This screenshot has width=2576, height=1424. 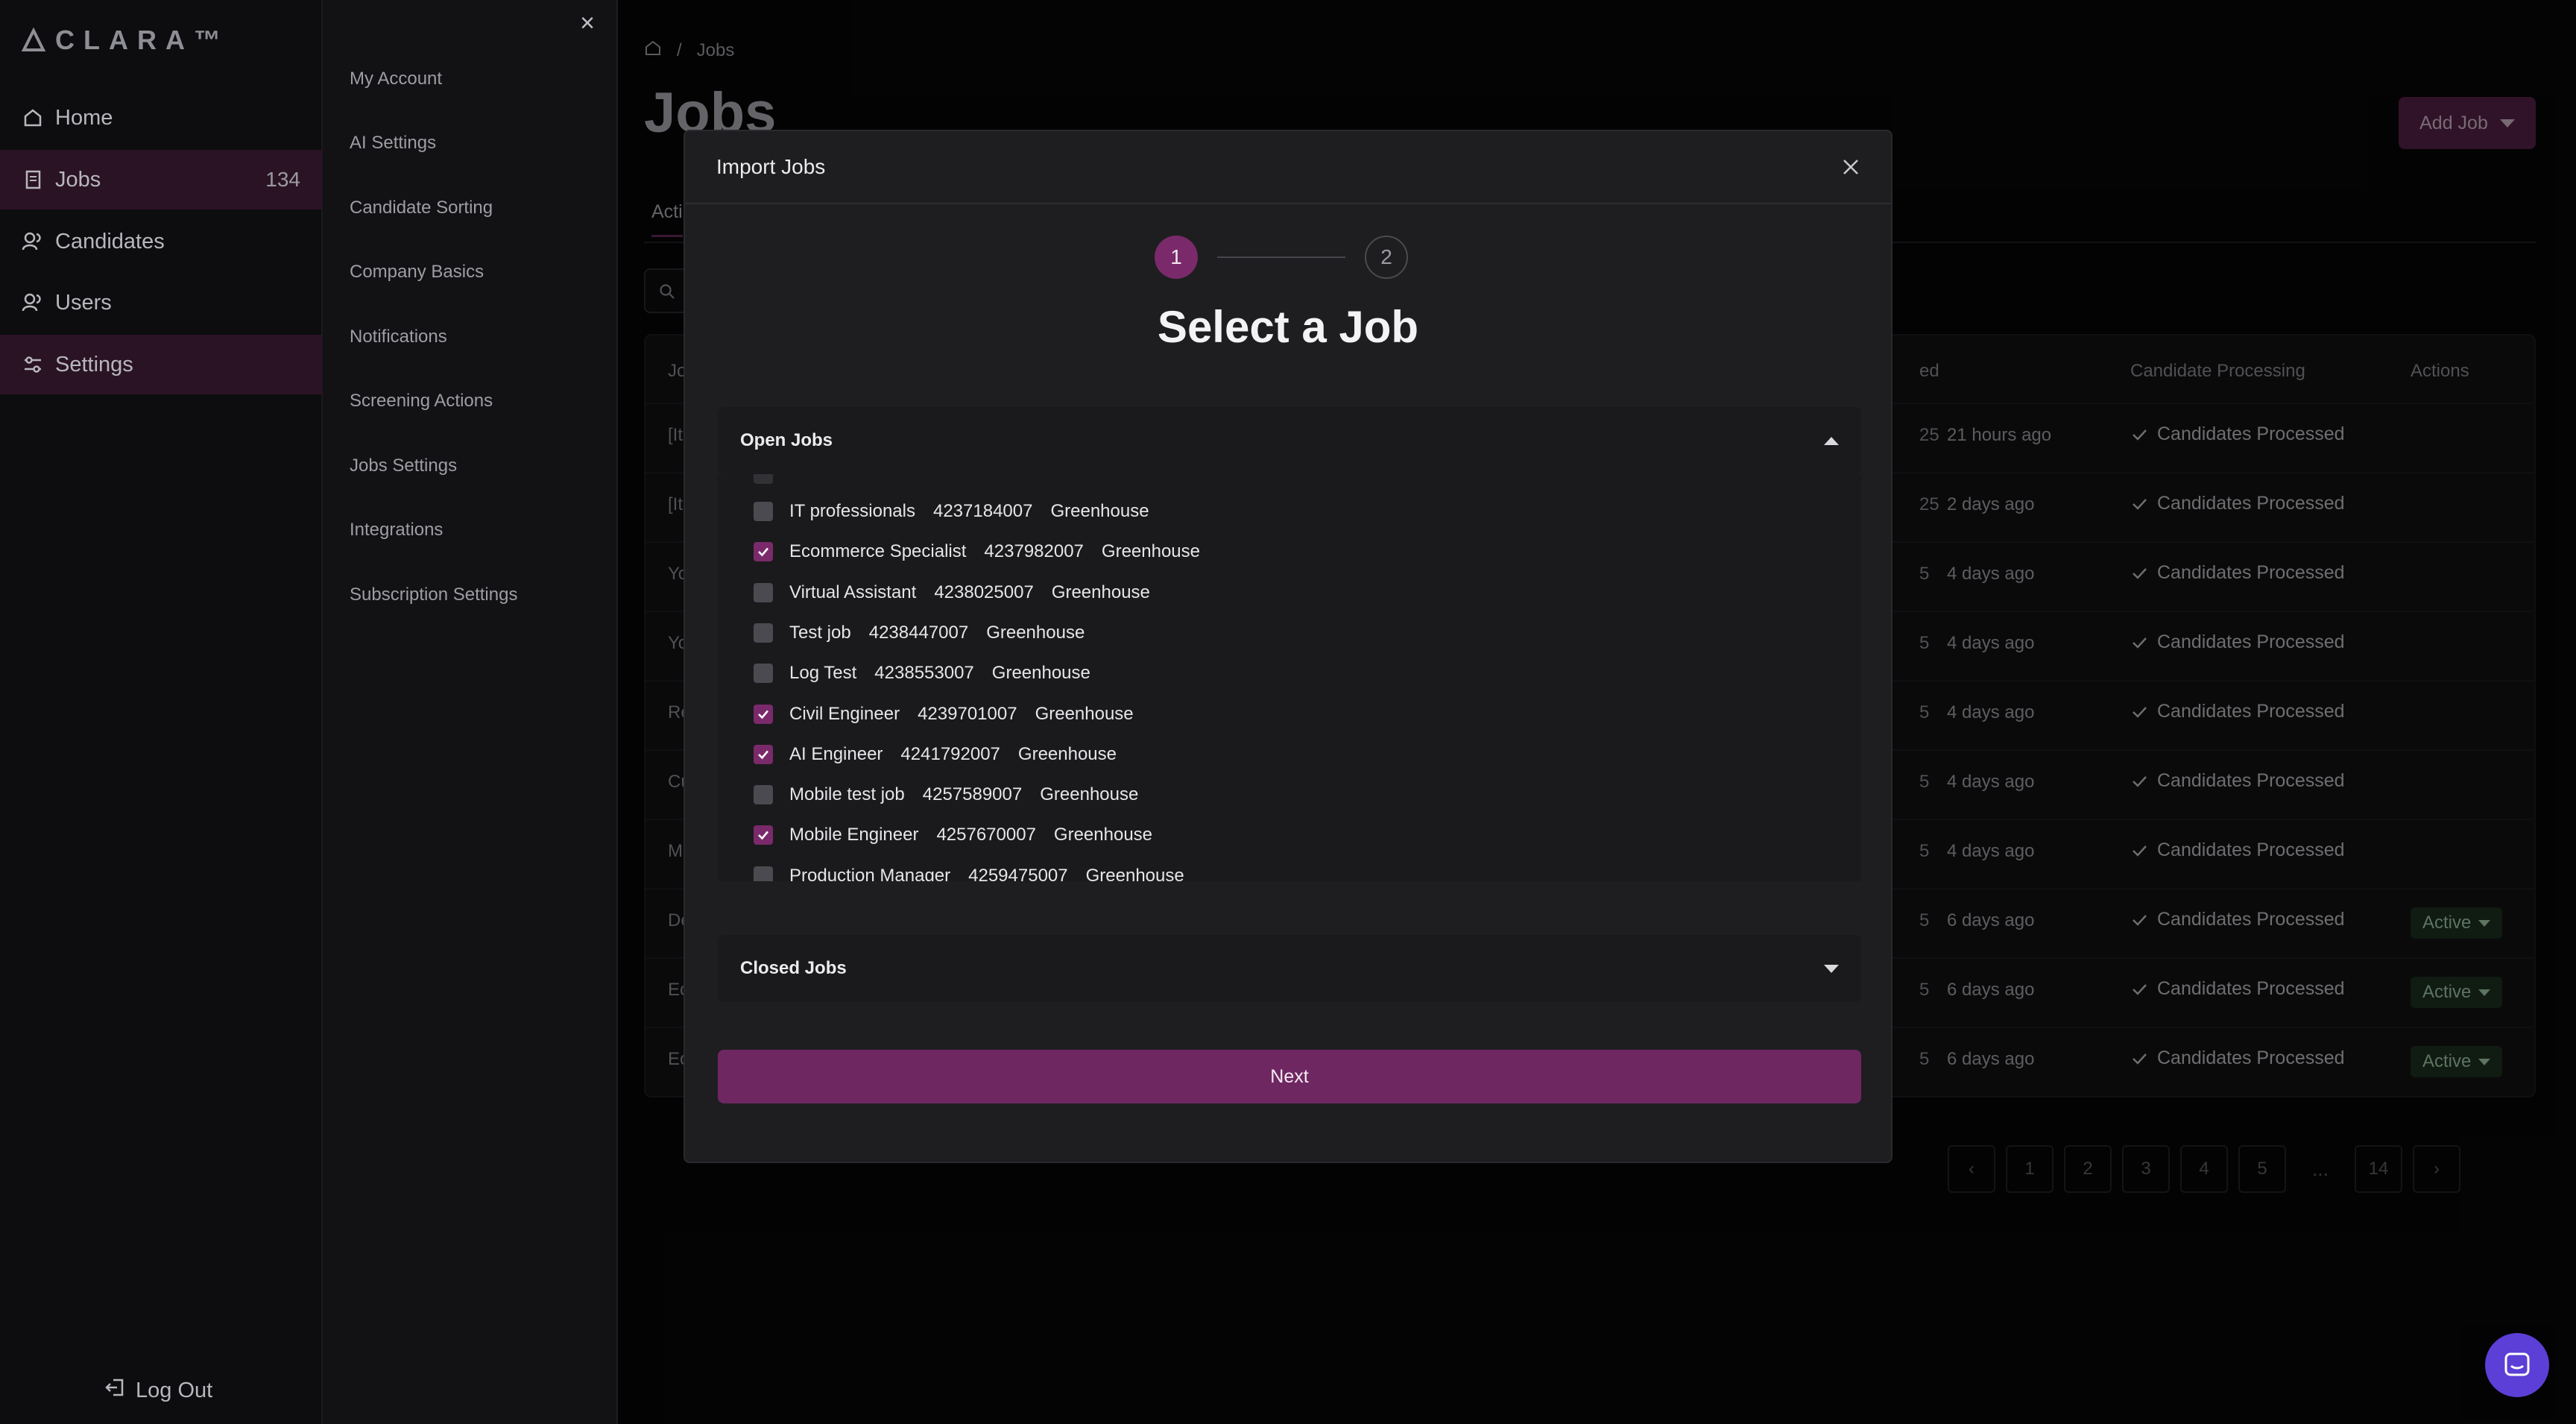 What do you see at coordinates (33, 303) in the screenshot?
I see `users-icon` at bounding box center [33, 303].